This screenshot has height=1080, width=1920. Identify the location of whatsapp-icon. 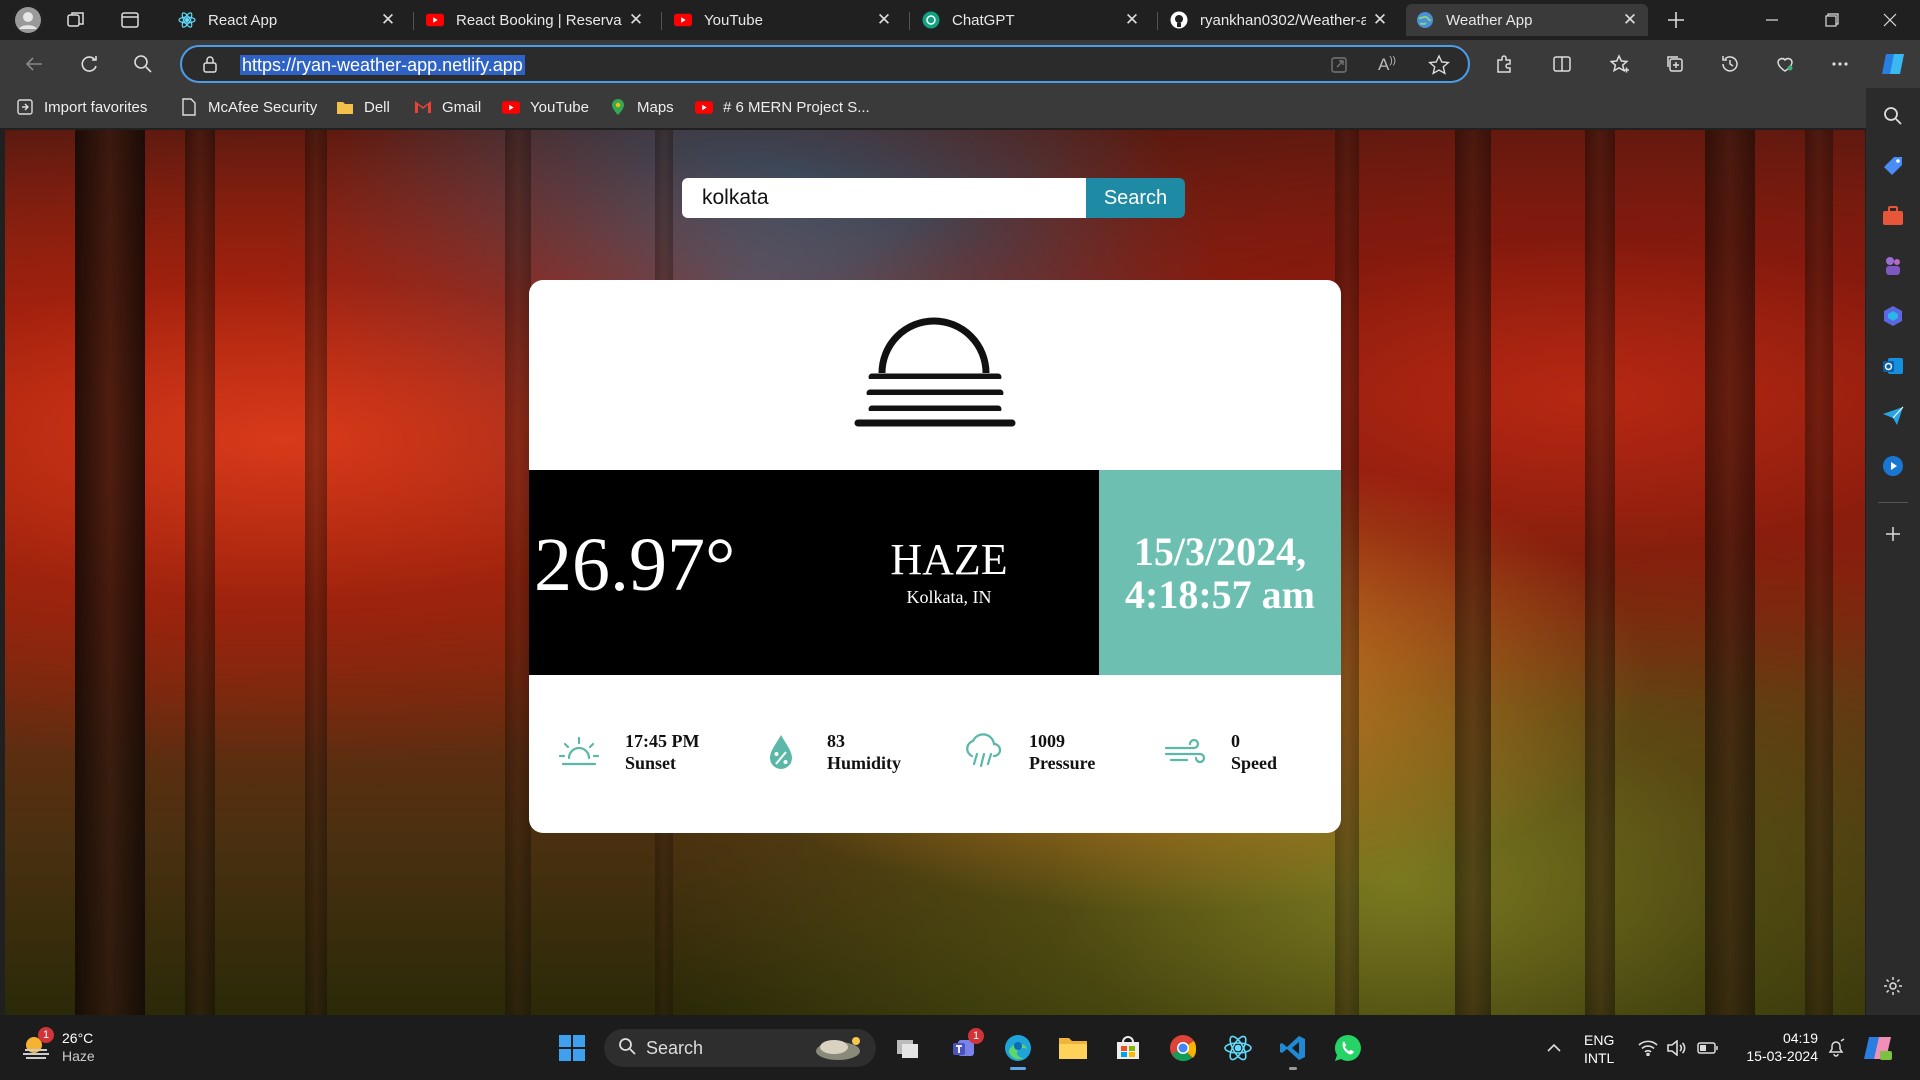
(1348, 1048).